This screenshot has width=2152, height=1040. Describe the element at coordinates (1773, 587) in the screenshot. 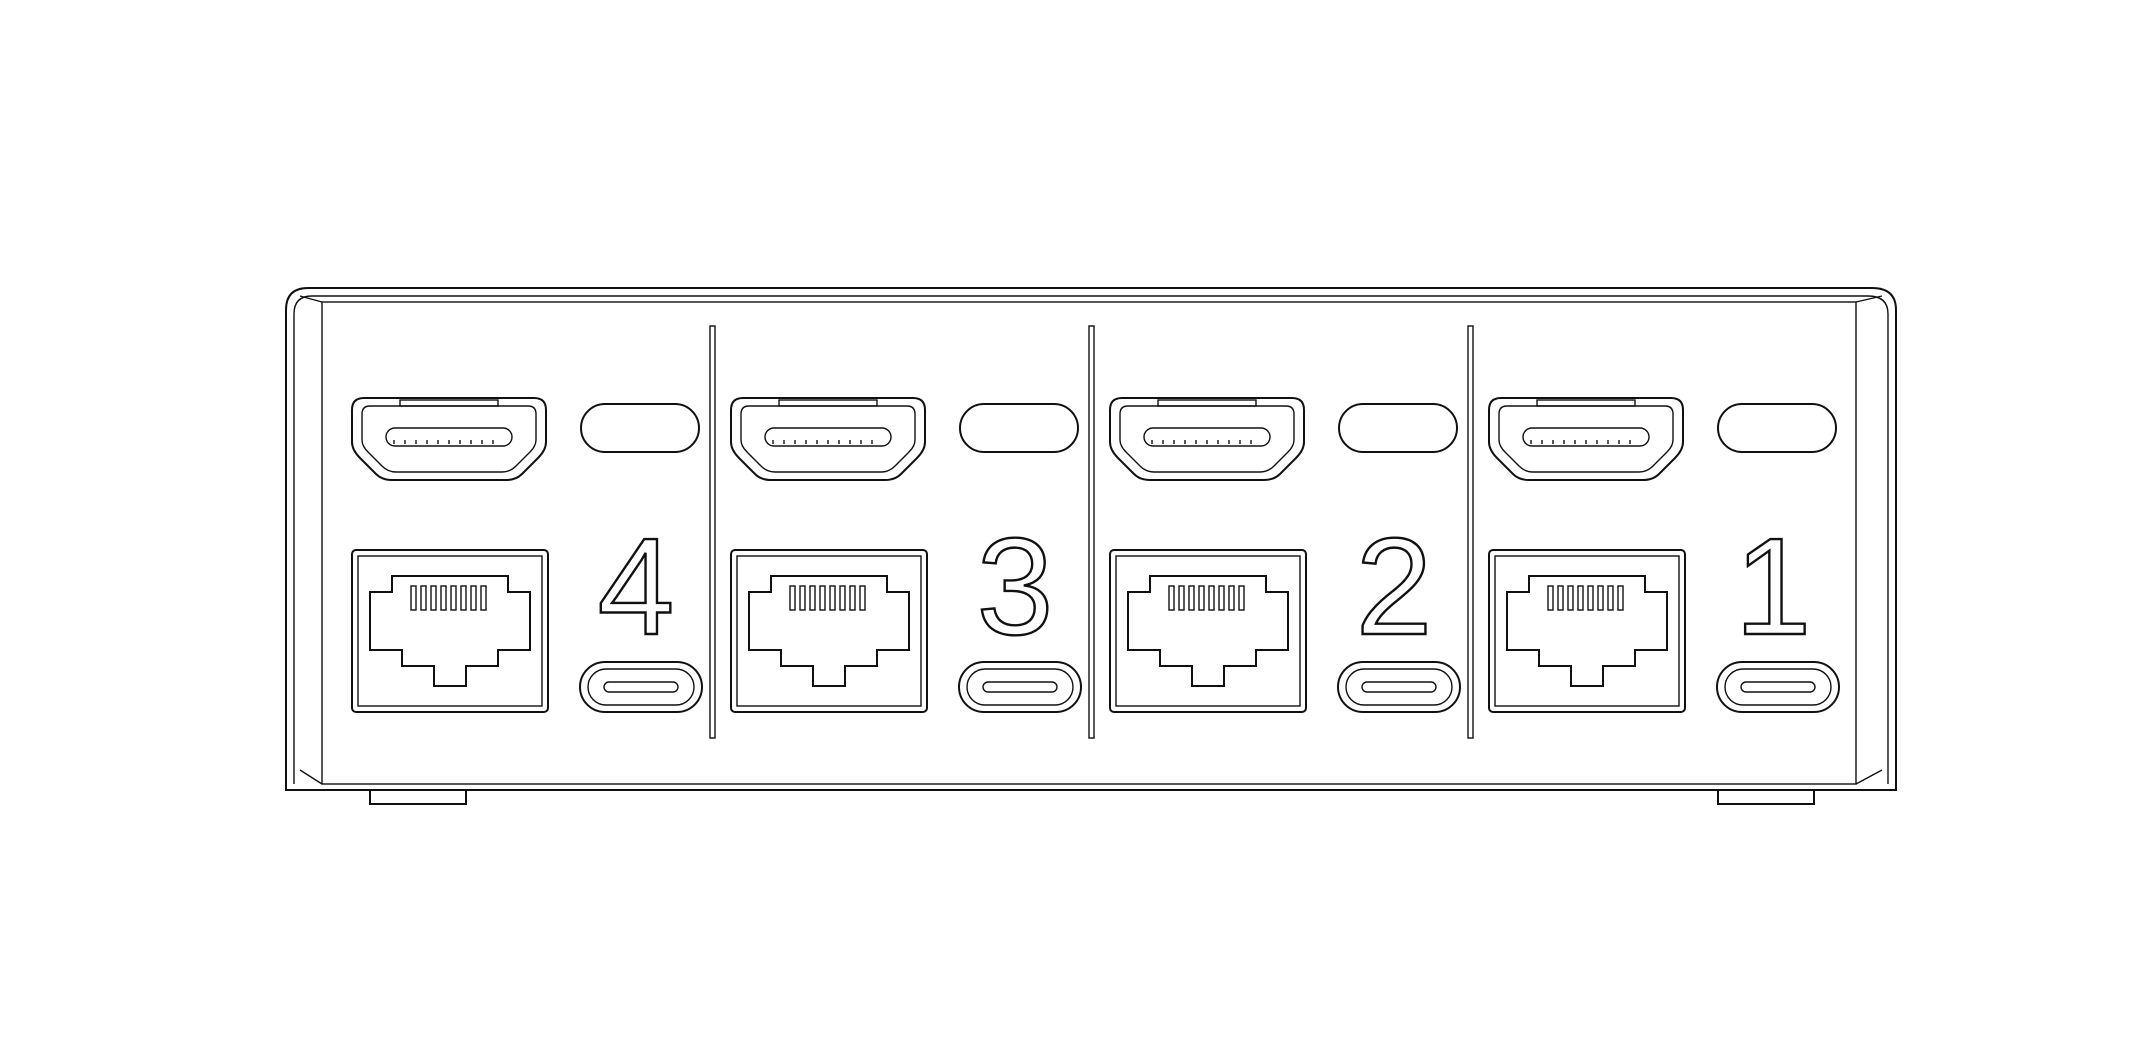

I see `port-number-label: 1` at that location.